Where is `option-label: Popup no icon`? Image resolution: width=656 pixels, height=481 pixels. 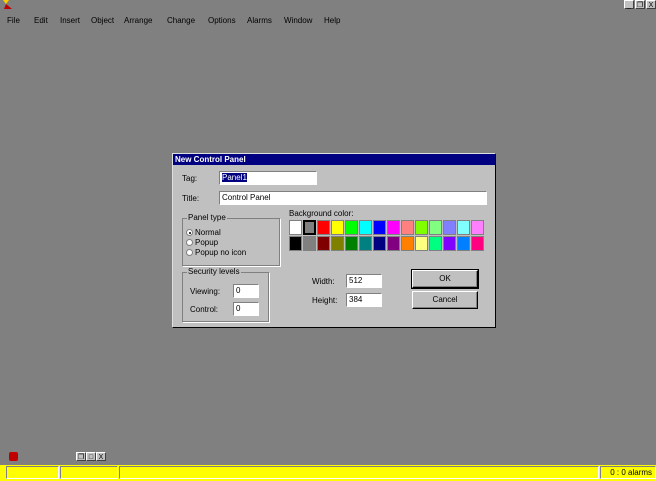 option-label: Popup no icon is located at coordinates (221, 252).